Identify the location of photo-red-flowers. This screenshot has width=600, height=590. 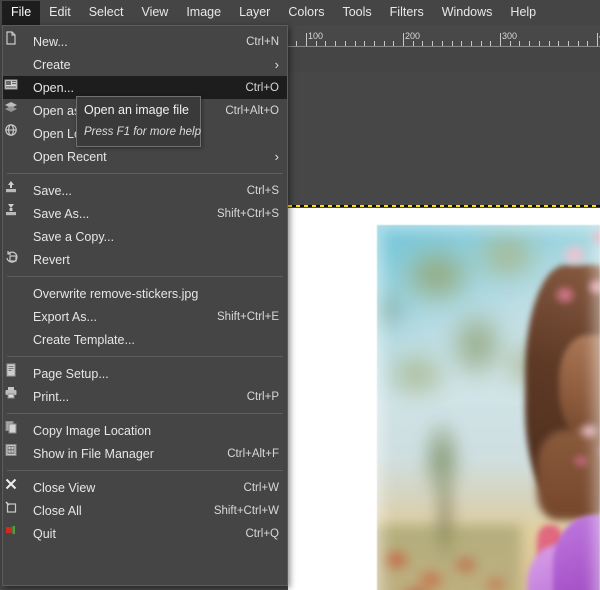
(449, 557).